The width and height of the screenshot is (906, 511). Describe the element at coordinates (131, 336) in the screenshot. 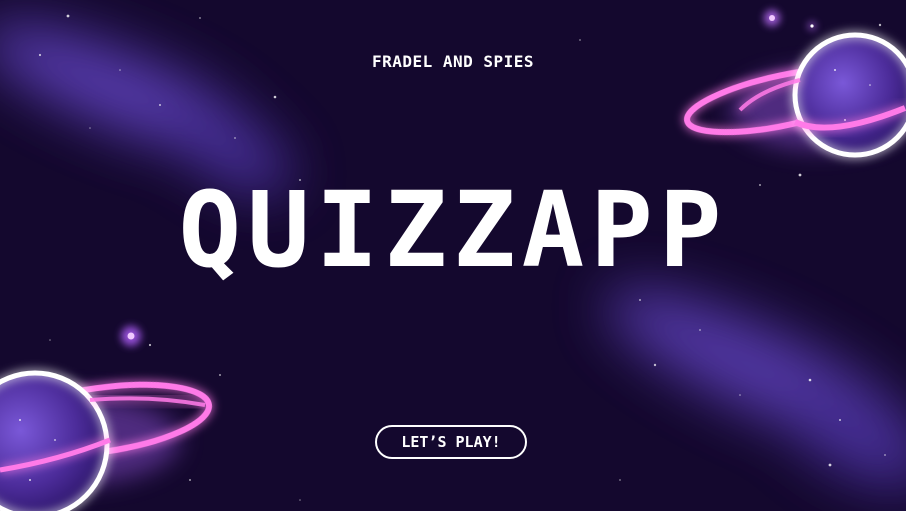

I see `glow-dot-left` at that location.